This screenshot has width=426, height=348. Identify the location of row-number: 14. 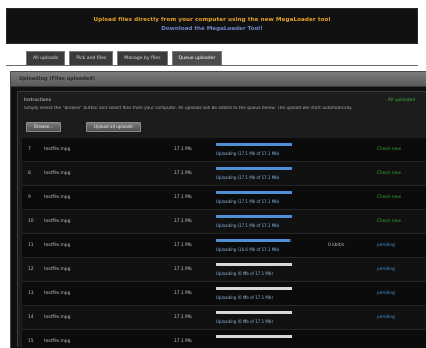
(31, 317).